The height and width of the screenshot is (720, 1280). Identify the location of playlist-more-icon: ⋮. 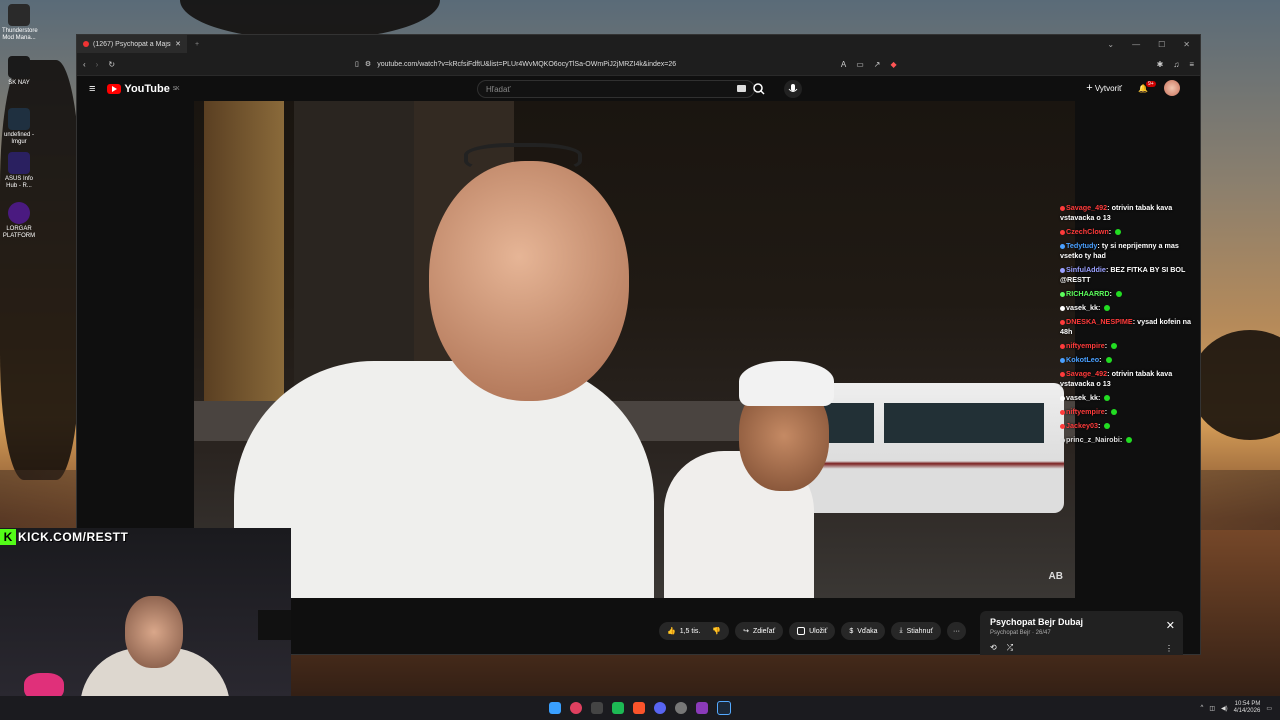
(1169, 648).